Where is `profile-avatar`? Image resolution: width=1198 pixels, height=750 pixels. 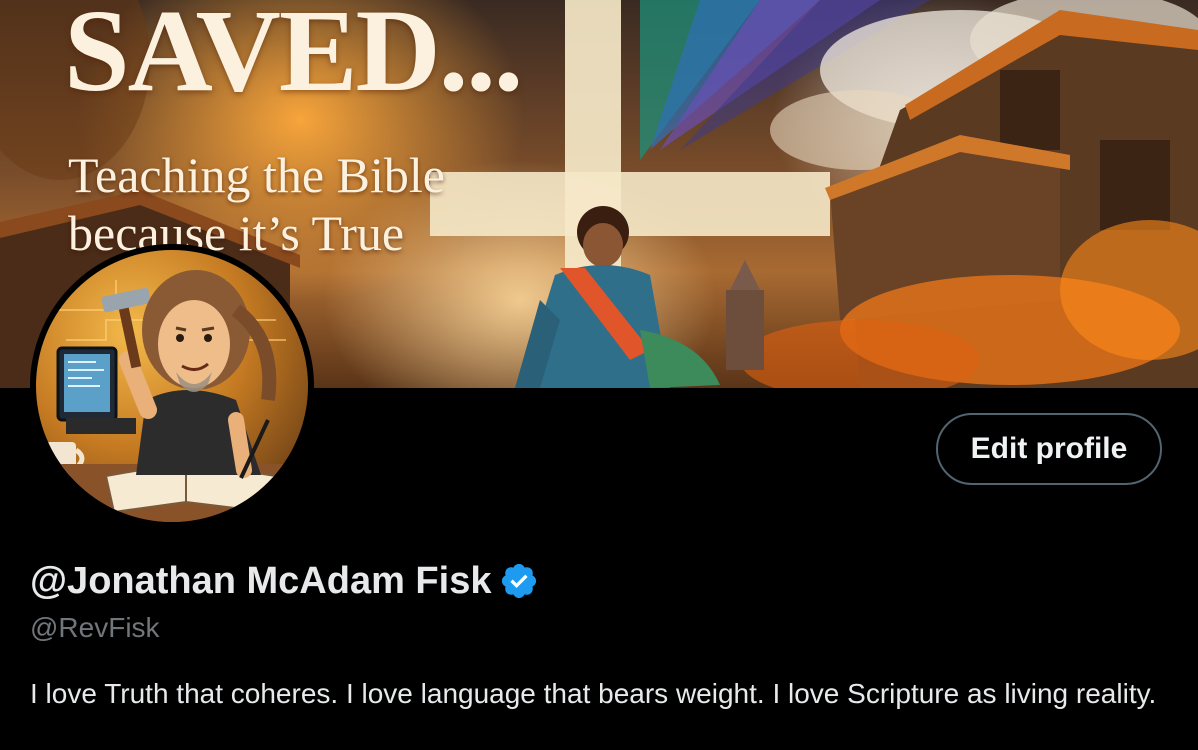 profile-avatar is located at coordinates (172, 386).